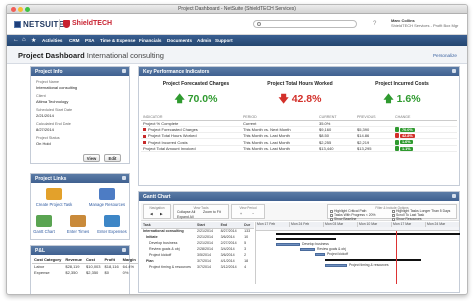 The height and width of the screenshot is (301, 474). I want to click on nav-item-documents: Documents, so click(179, 40).